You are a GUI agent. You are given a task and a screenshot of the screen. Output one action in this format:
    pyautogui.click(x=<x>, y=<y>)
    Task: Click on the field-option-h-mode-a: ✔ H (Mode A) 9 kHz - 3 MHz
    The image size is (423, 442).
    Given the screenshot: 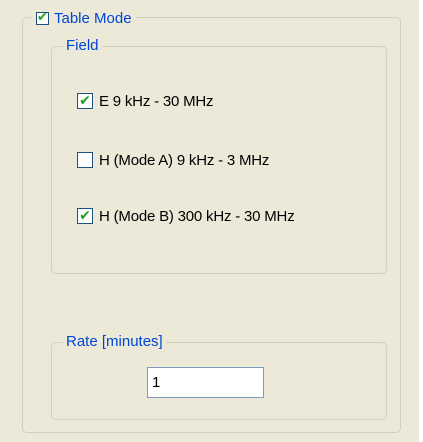 What is the action you would take?
    pyautogui.click(x=173, y=160)
    